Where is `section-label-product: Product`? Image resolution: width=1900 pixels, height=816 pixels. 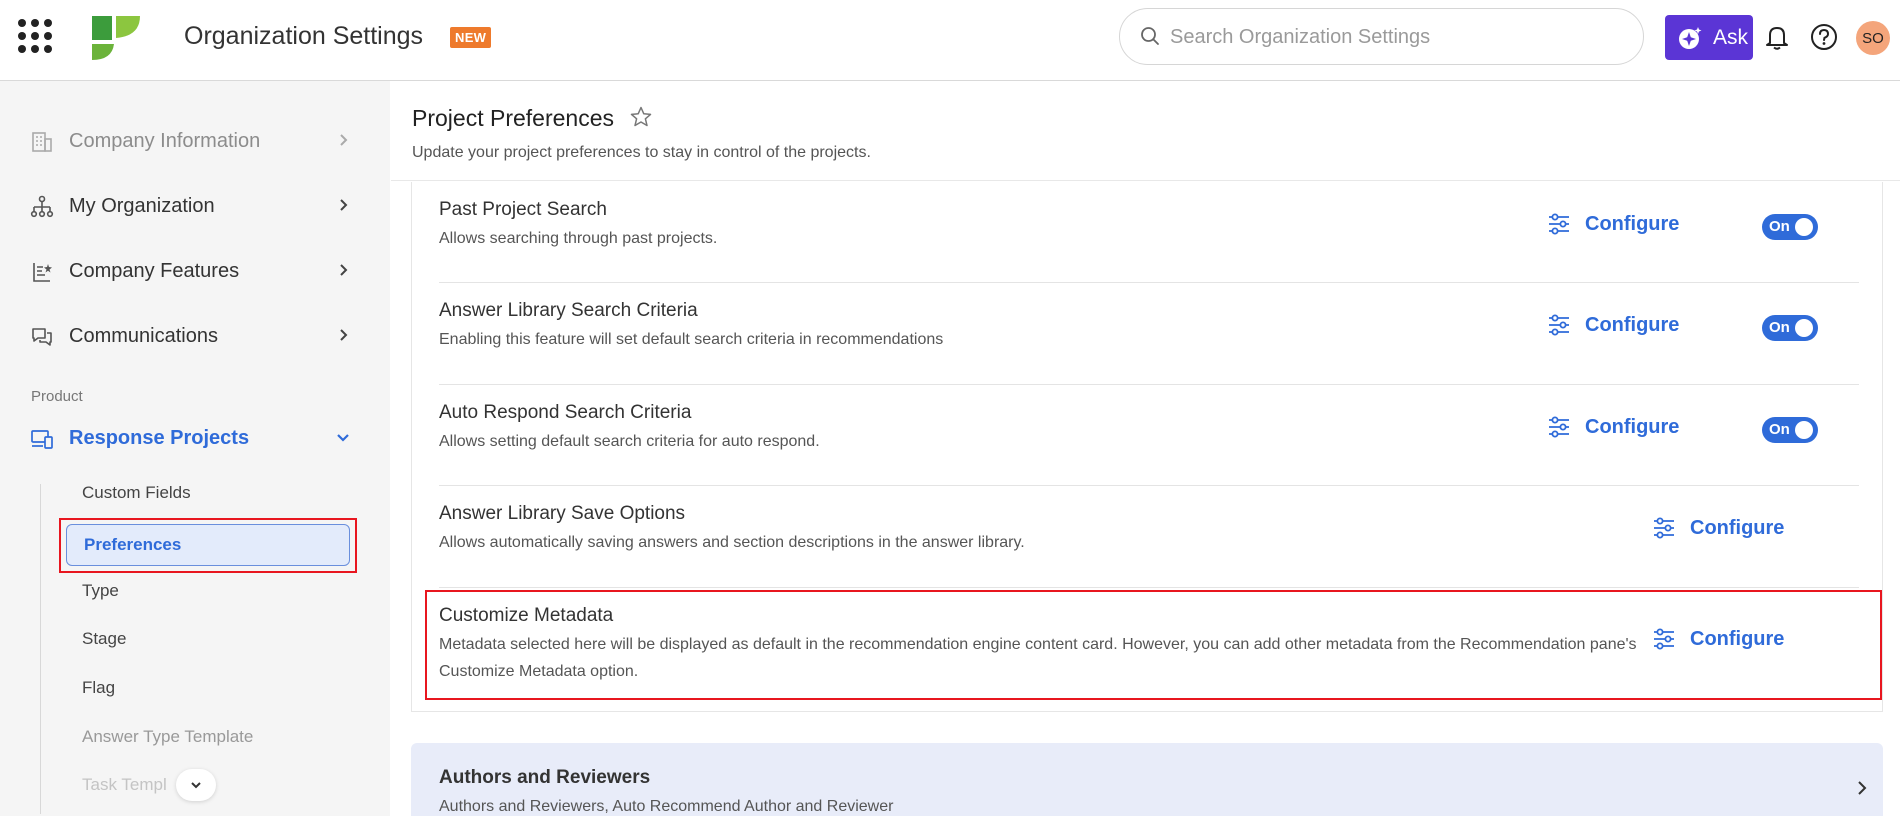
section-label-product: Product is located at coordinates (57, 396).